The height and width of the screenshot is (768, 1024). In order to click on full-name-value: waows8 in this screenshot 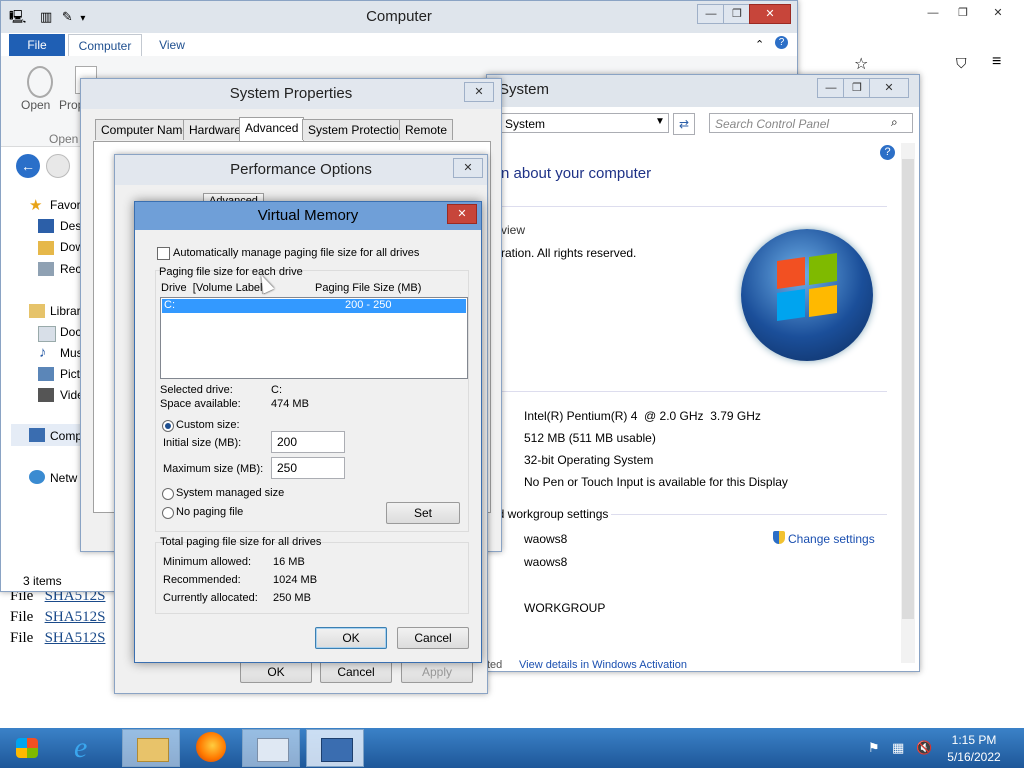, I will do `click(546, 562)`.